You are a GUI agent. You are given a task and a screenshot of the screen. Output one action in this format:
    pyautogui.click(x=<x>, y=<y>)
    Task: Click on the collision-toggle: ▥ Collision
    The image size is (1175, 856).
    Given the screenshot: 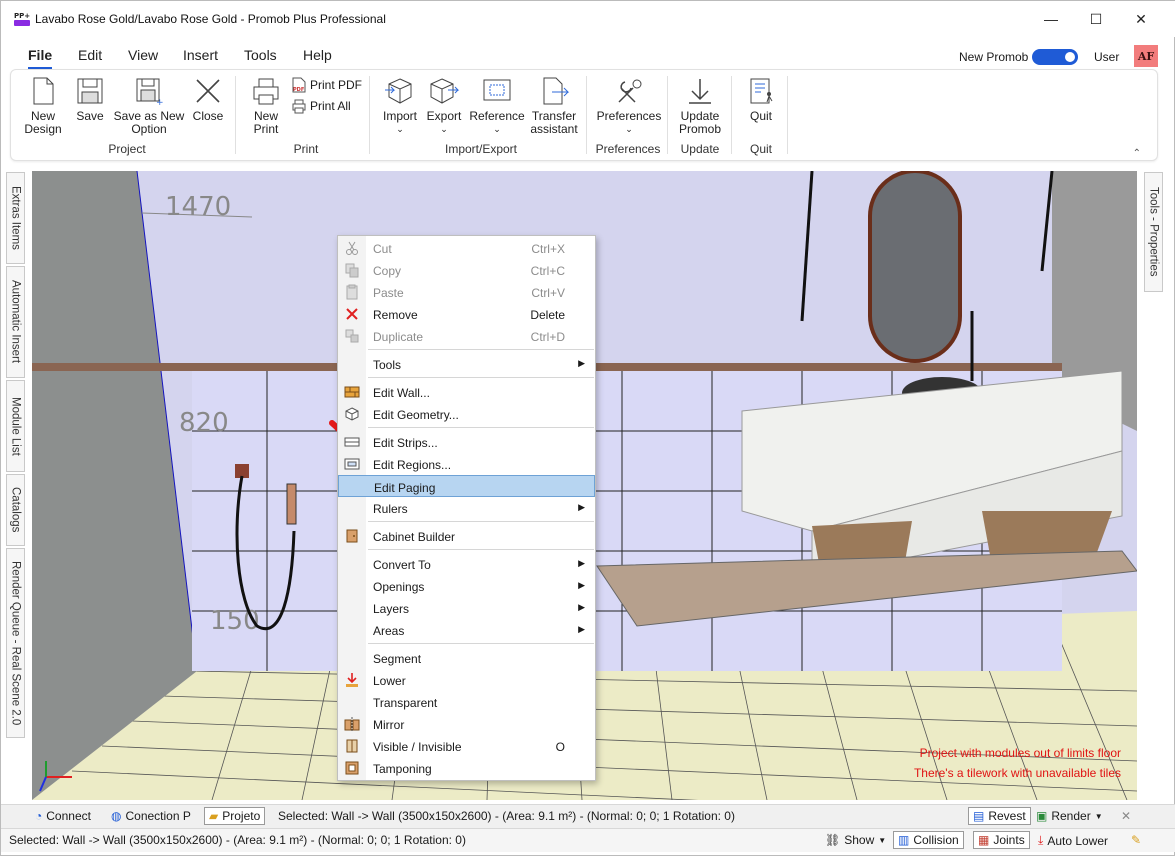 What is the action you would take?
    pyautogui.click(x=928, y=840)
    